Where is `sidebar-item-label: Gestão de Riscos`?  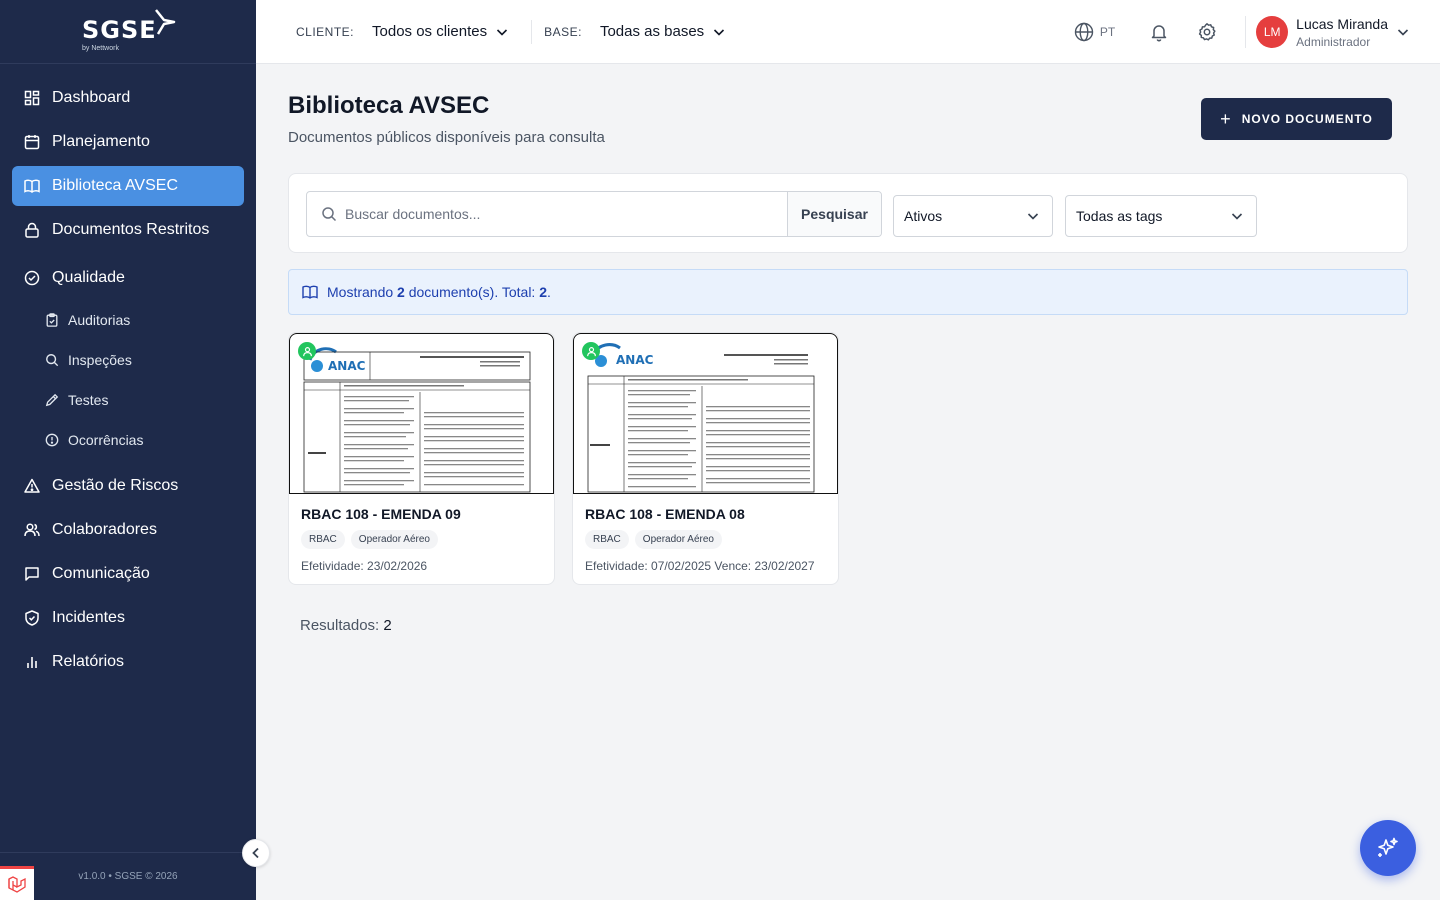 sidebar-item-label: Gestão de Riscos is located at coordinates (115, 485).